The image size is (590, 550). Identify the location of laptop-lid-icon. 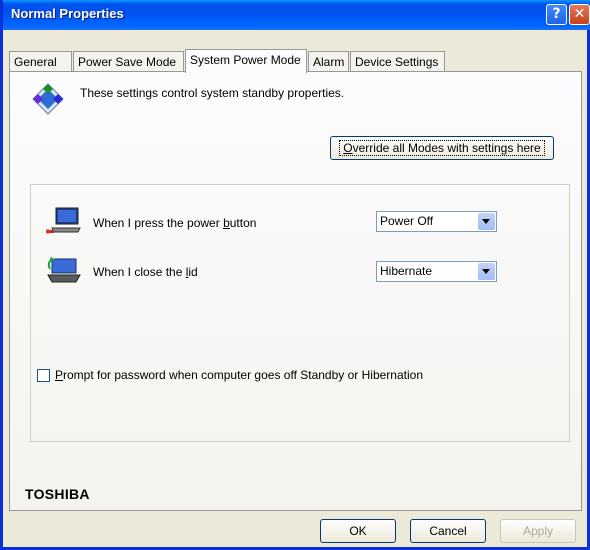
(64, 270).